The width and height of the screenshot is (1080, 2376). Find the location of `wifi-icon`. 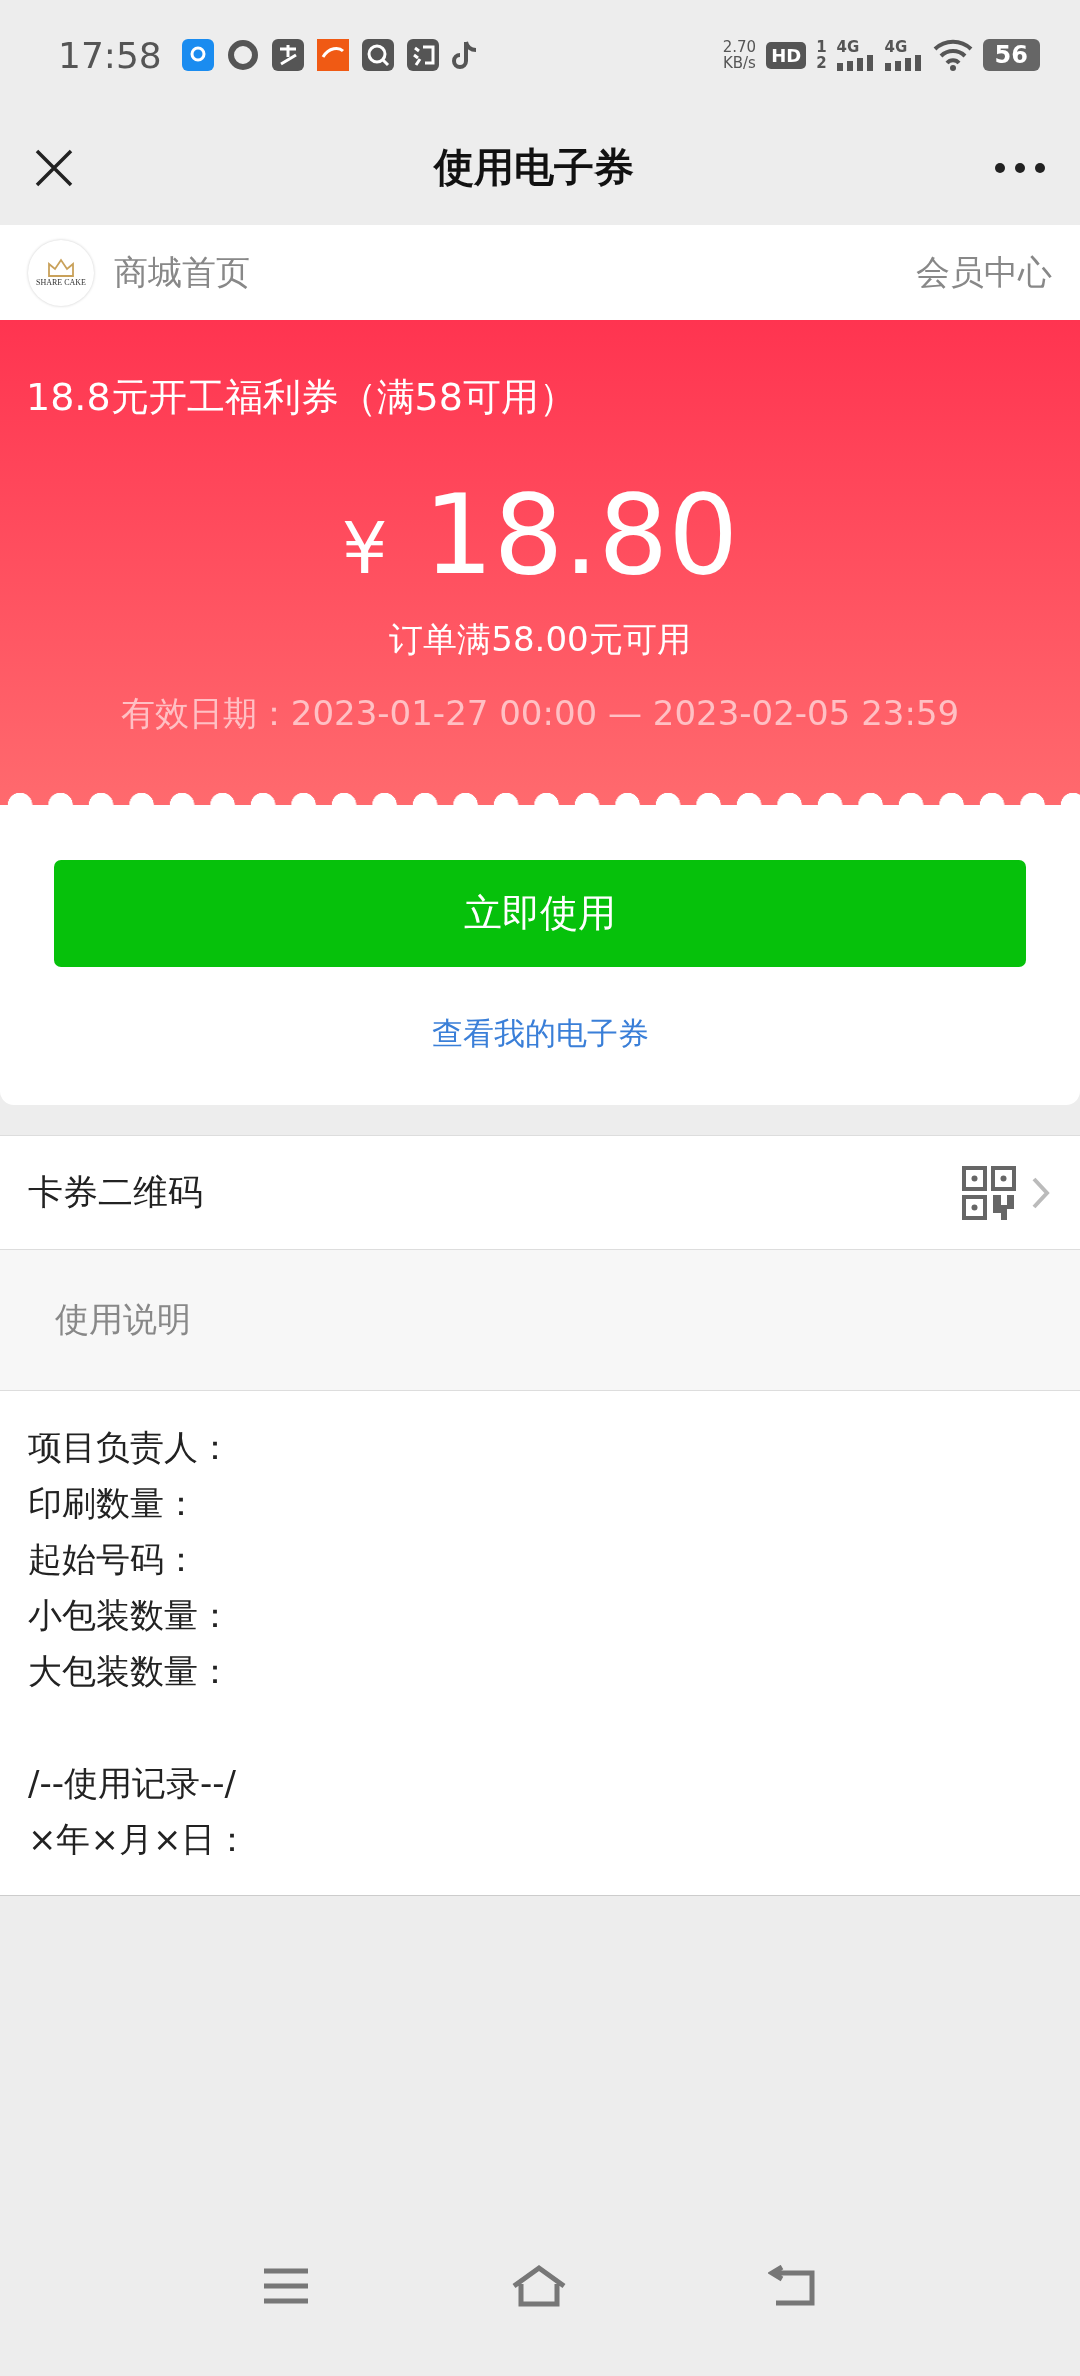

wifi-icon is located at coordinates (952, 55).